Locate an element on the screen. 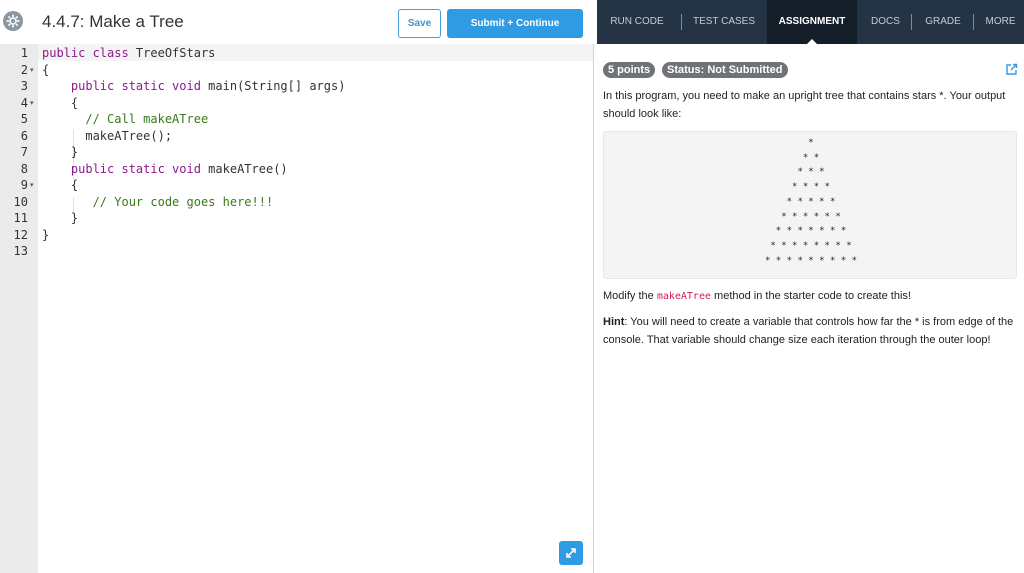  code-text: makeATree() is located at coordinates (244, 168).